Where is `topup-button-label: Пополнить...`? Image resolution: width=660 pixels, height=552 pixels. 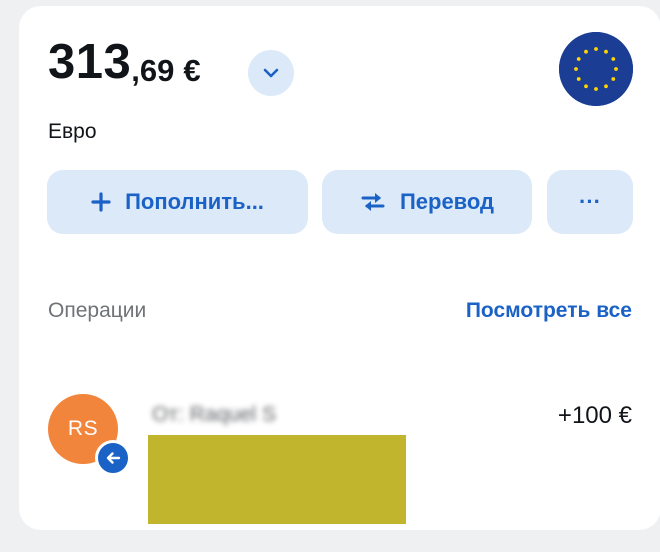
topup-button-label: Пополнить... is located at coordinates (194, 201).